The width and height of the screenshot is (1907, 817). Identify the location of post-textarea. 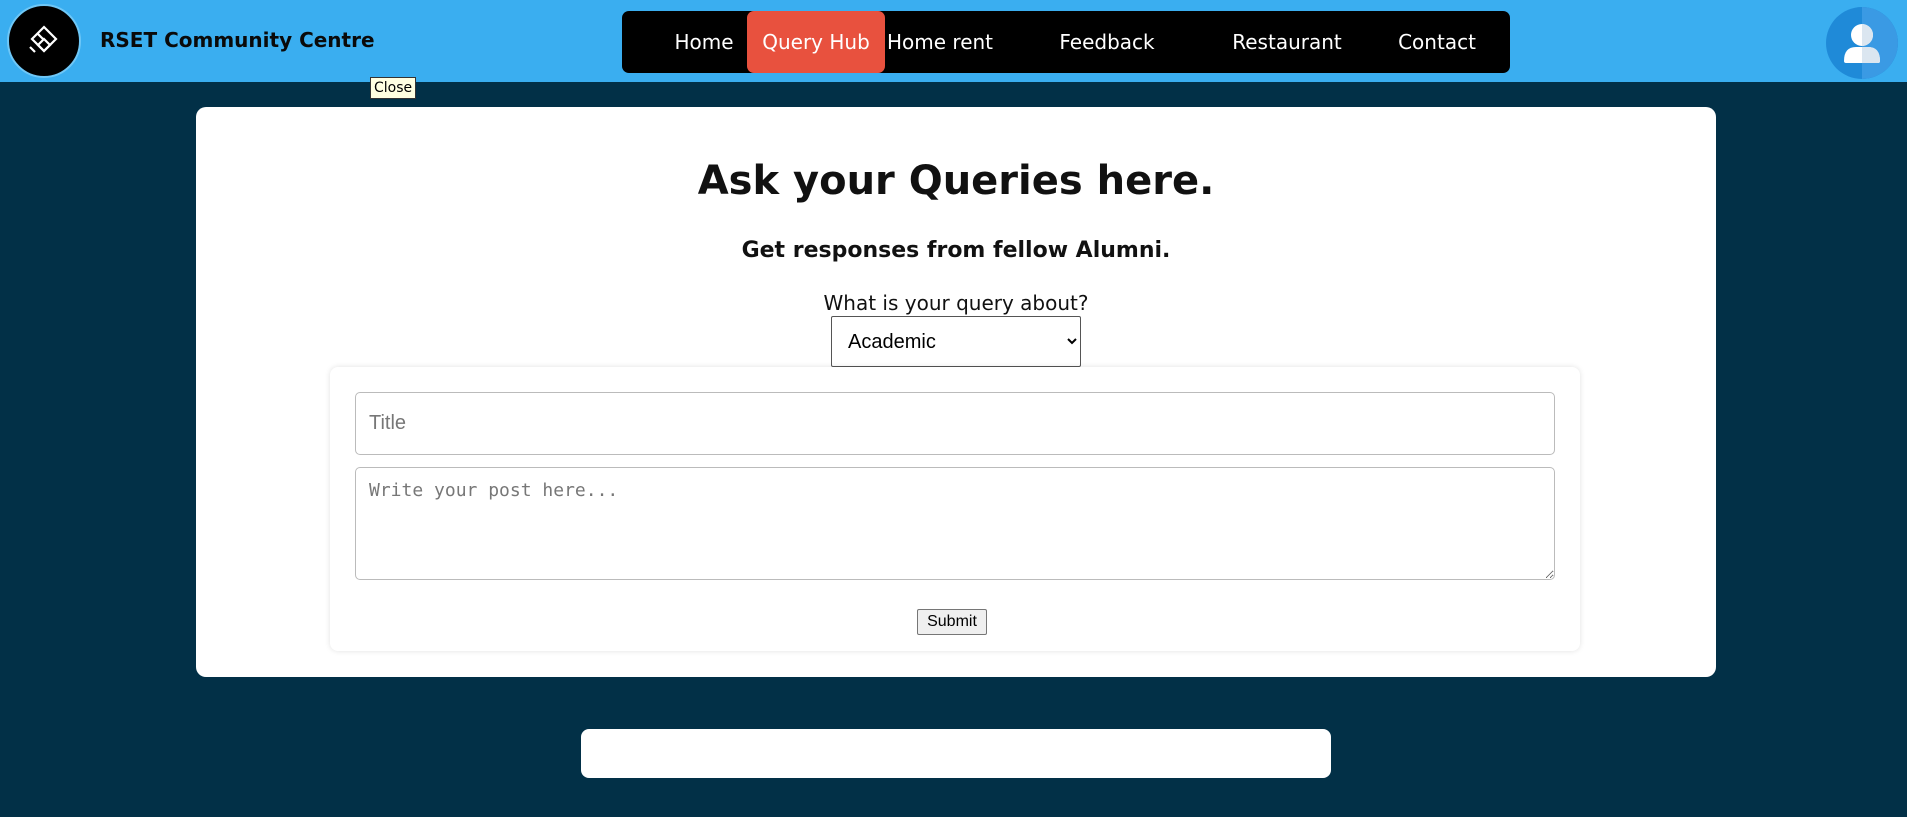
(955, 523).